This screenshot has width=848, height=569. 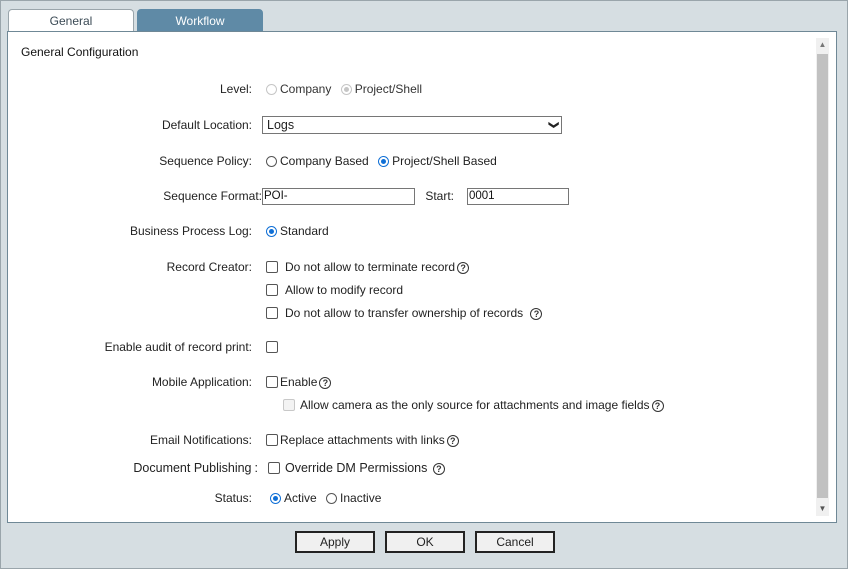 I want to click on record-creator-option-terminate: Do not allow to terminate record?, so click(x=368, y=267).